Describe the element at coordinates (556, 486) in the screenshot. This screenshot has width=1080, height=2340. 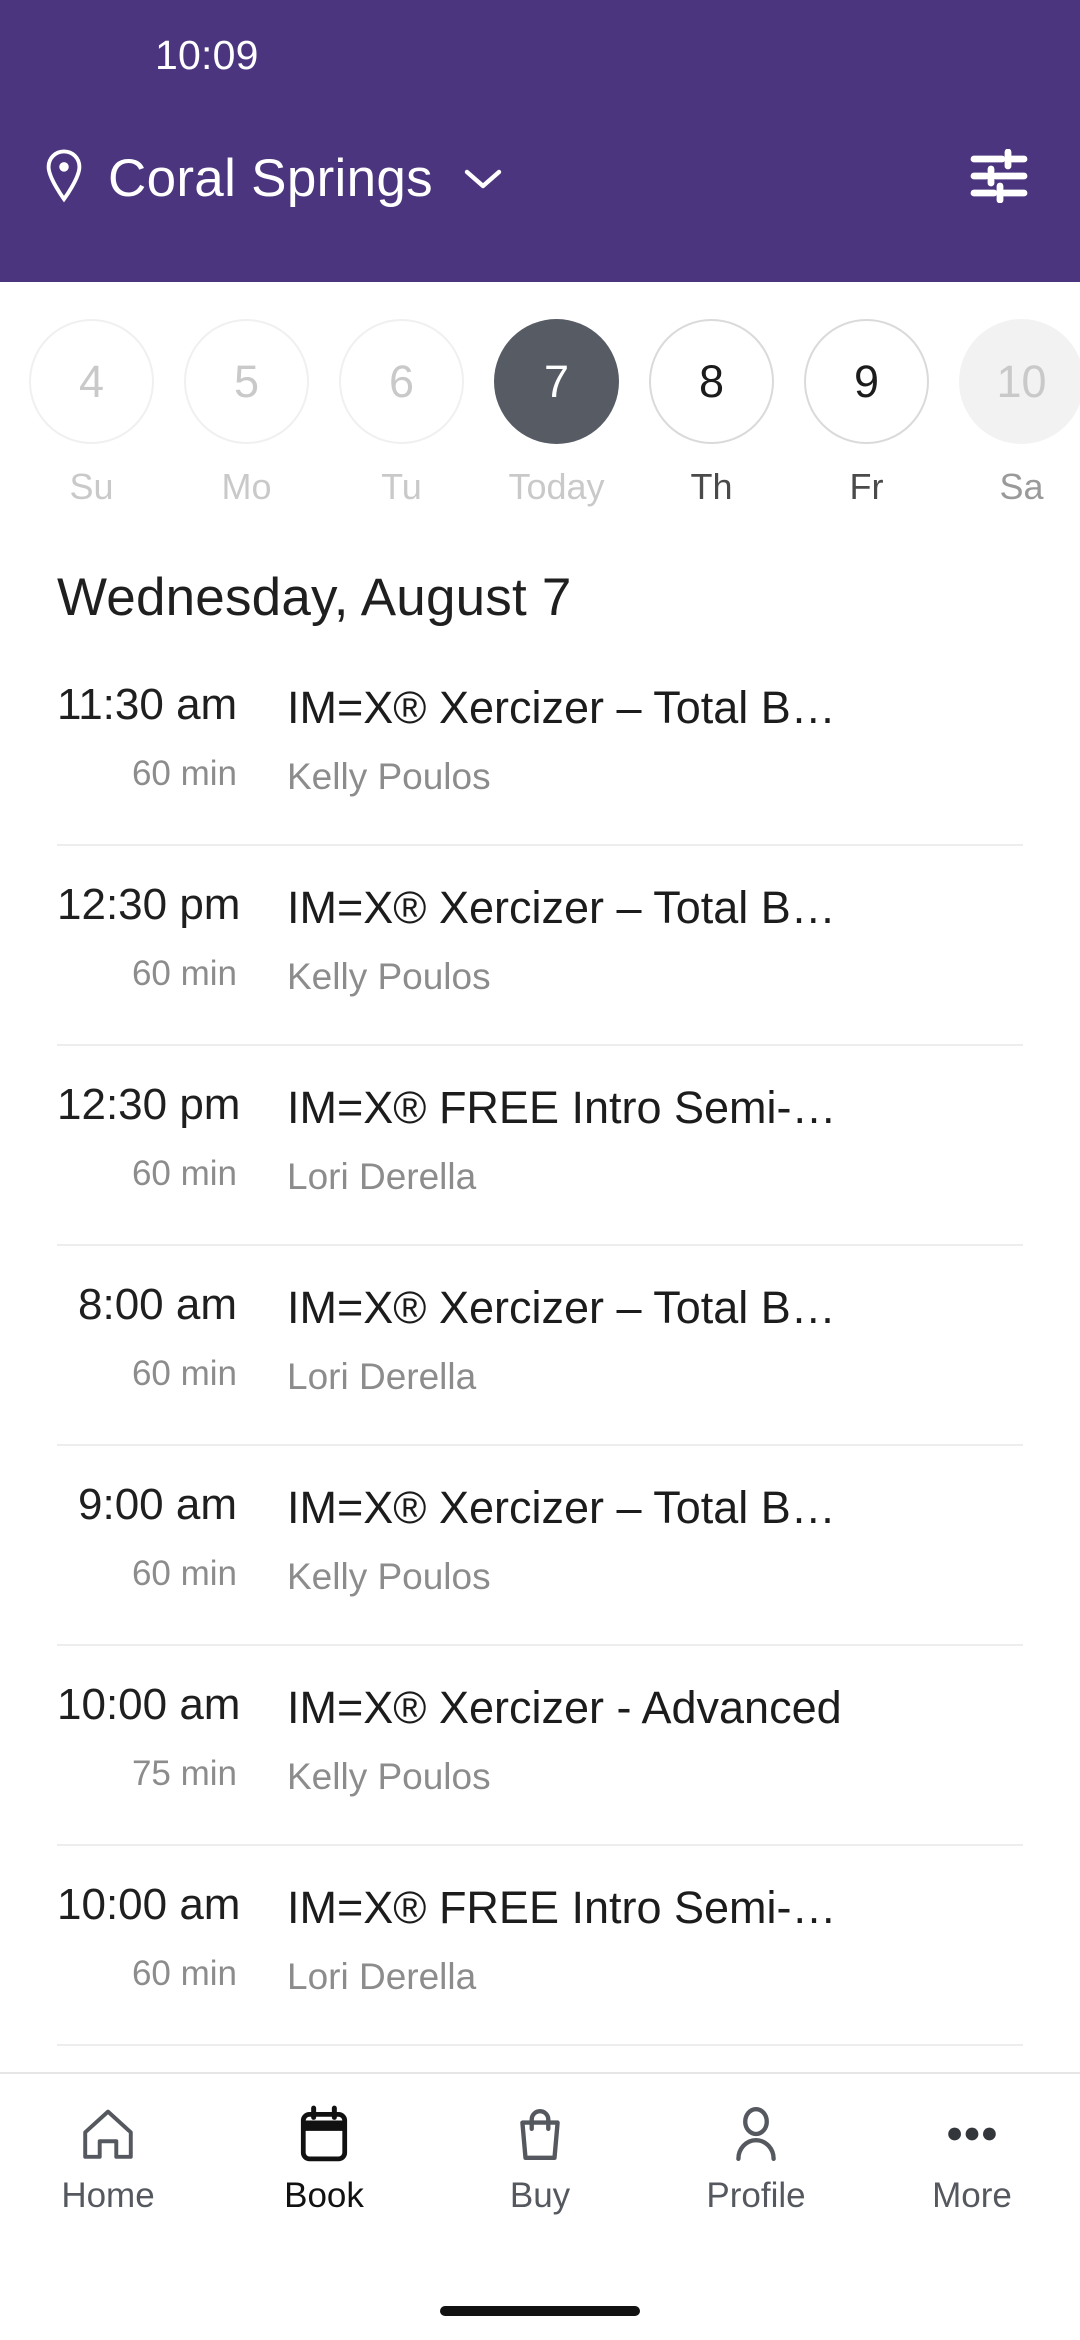
I see `date-weekday-label: Today` at that location.